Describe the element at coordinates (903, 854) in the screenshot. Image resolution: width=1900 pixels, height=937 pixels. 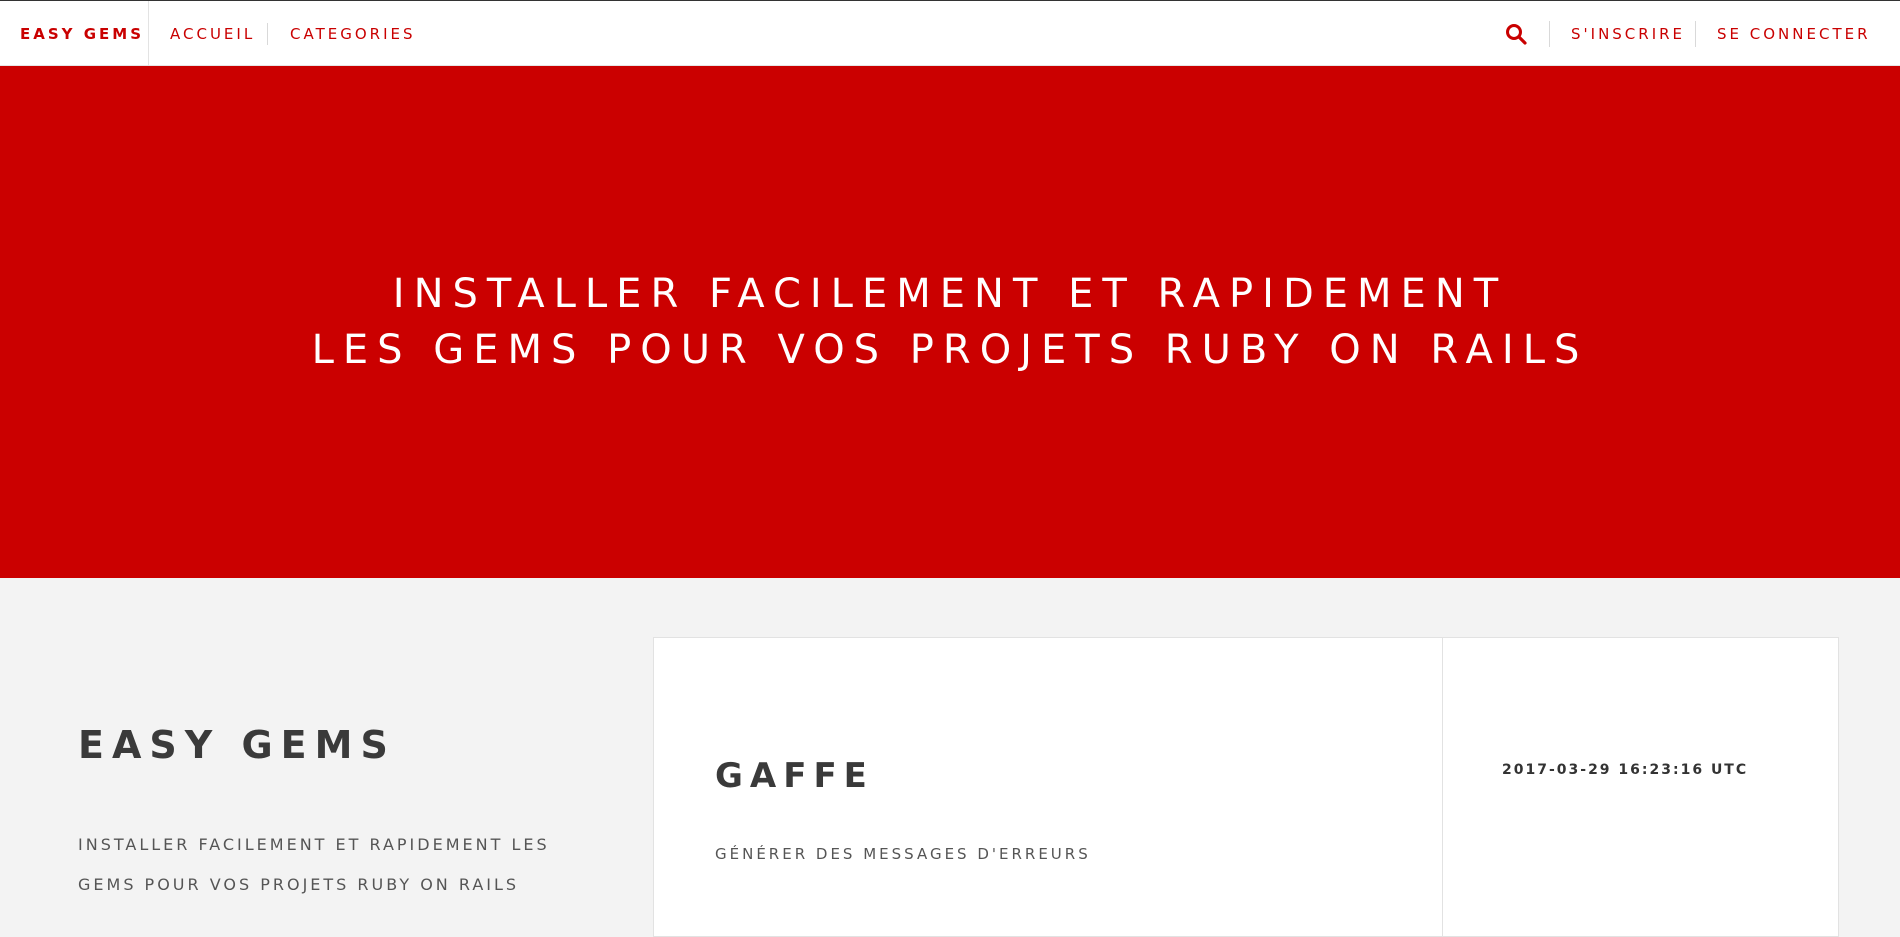
I see `gem-description: GÉNÉRER DES MESSAGES D'ERREURS` at that location.